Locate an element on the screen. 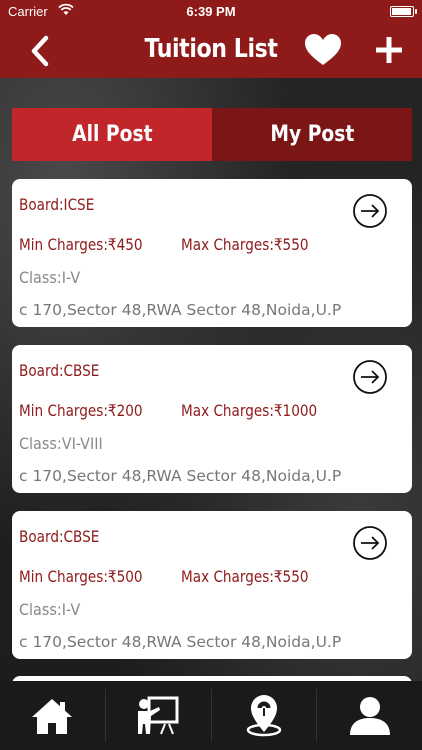 This screenshot has width=422, height=750. plus-icon is located at coordinates (389, 50).